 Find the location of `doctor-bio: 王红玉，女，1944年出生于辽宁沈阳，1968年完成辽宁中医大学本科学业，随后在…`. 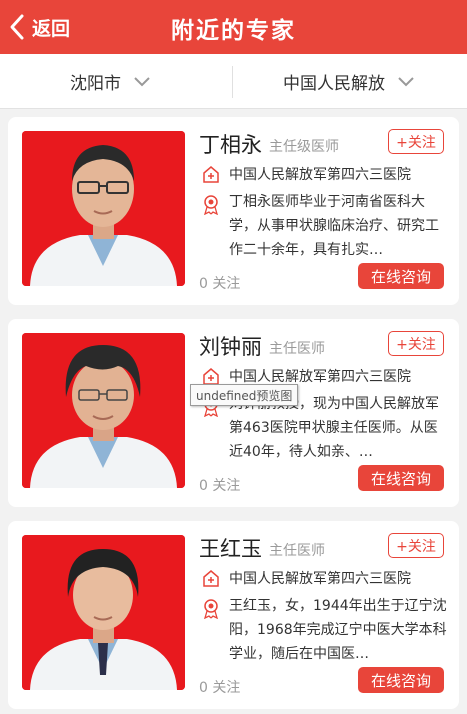

doctor-bio: 王红玉，女，1944年出生于辽宁沈阳，1968年完成辽宁中医大学本科学业，随后在… is located at coordinates (338, 630).